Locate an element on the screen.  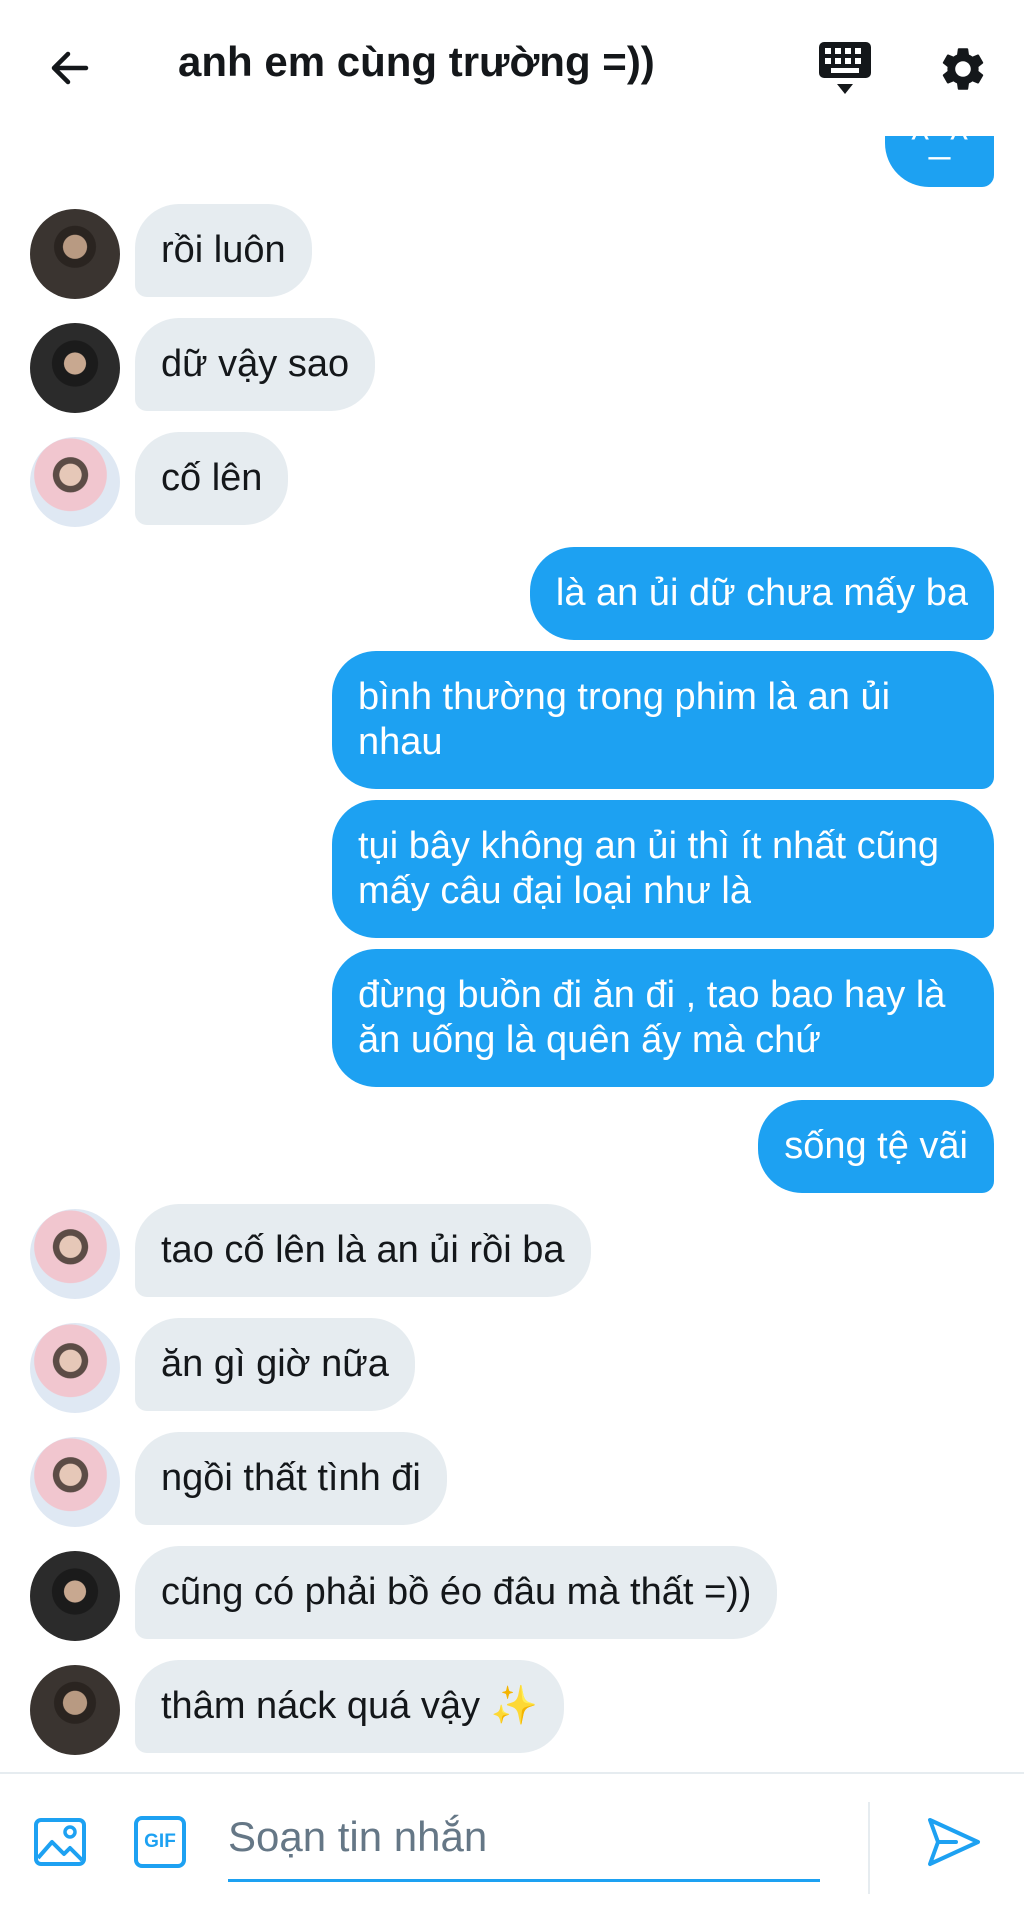
message-bubble-outgoing: ^_^ is located at coordinates (939, 161).